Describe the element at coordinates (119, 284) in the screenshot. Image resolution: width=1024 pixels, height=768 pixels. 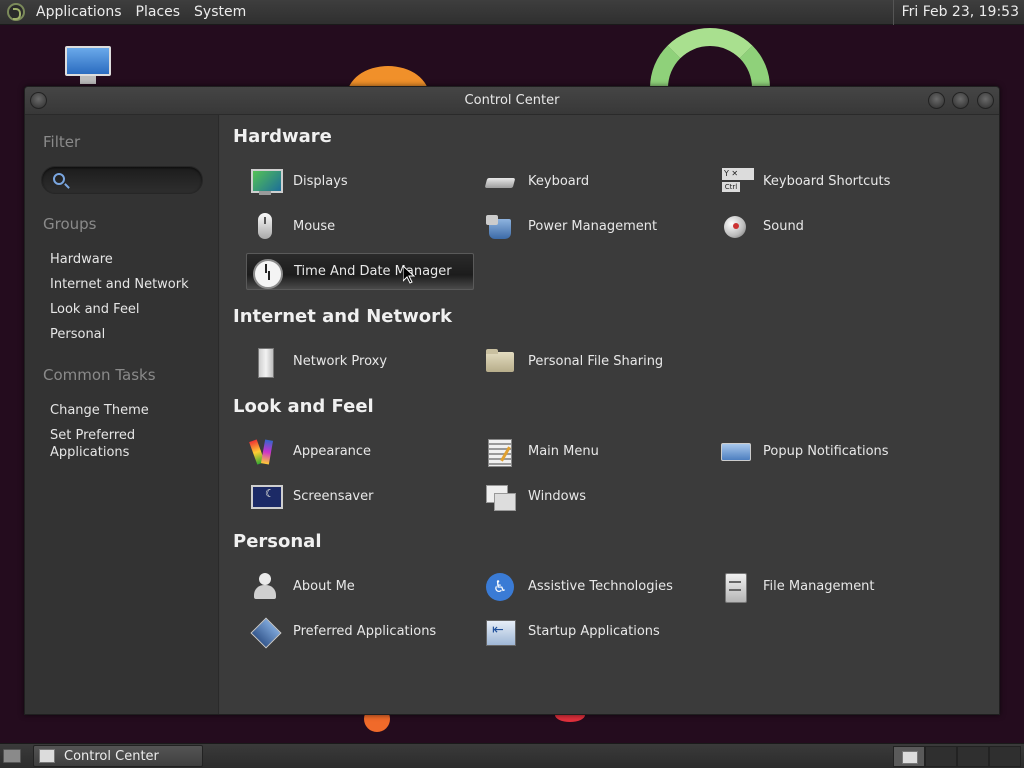
I see `sidebar-group-internet-network: Internet and Network` at that location.